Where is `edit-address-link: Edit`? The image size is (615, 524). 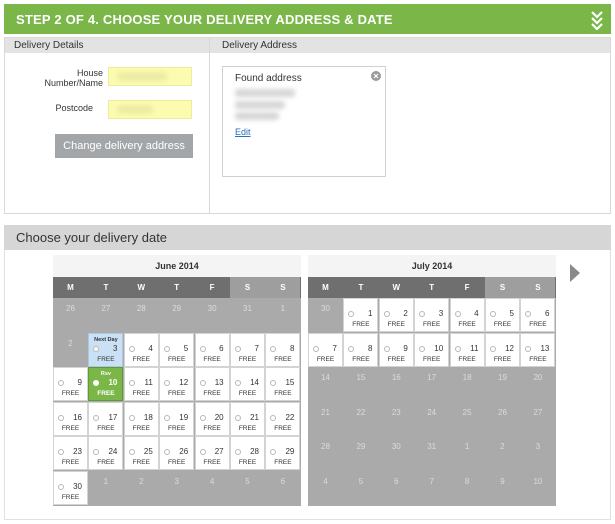
edit-address-link: Edit is located at coordinates (243, 132).